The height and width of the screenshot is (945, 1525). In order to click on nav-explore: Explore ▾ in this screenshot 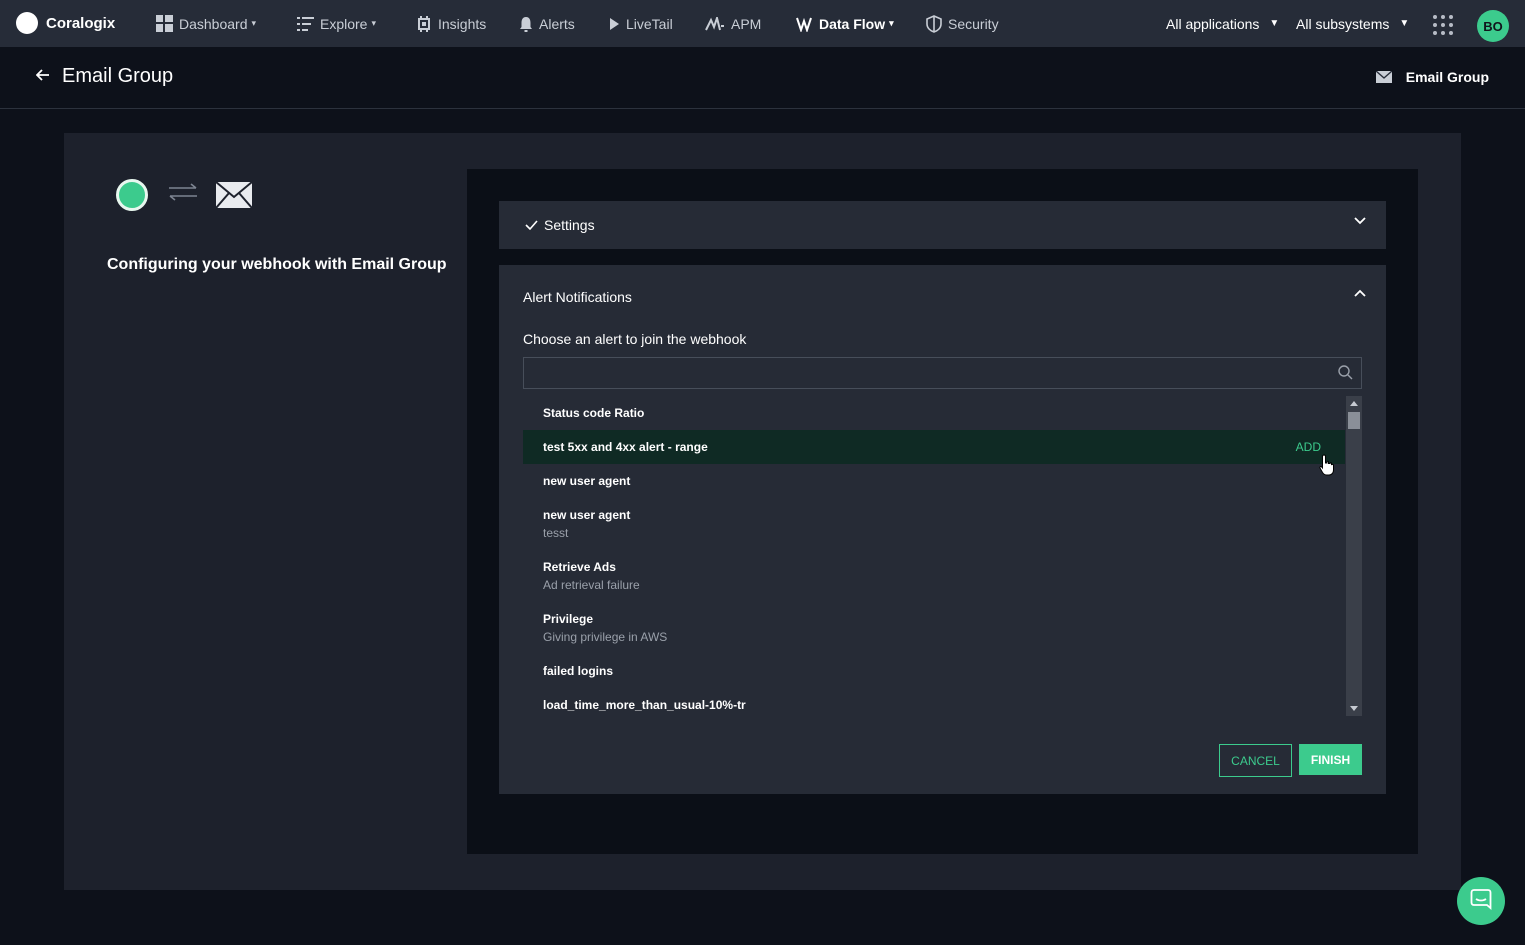, I will do `click(336, 23)`.